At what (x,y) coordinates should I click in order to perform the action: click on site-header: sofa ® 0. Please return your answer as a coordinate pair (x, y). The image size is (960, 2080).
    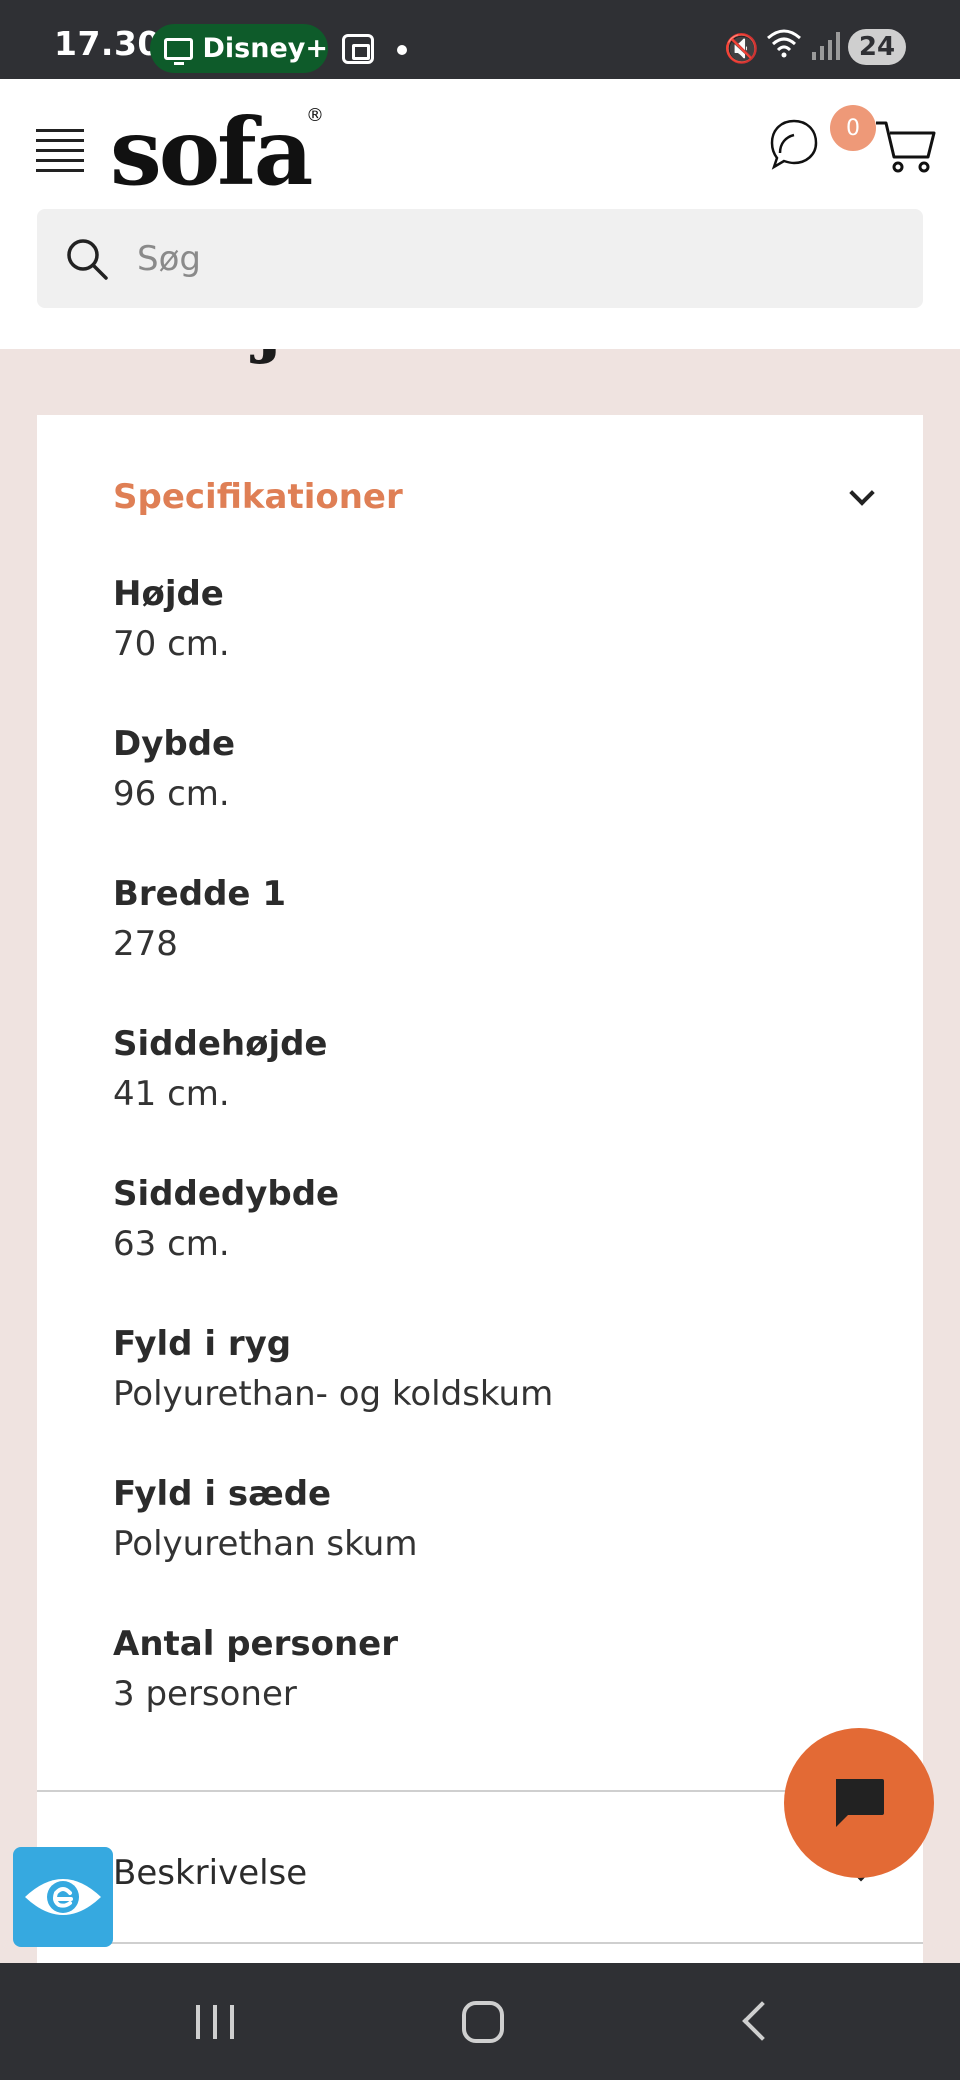
    Looking at the image, I should click on (480, 214).